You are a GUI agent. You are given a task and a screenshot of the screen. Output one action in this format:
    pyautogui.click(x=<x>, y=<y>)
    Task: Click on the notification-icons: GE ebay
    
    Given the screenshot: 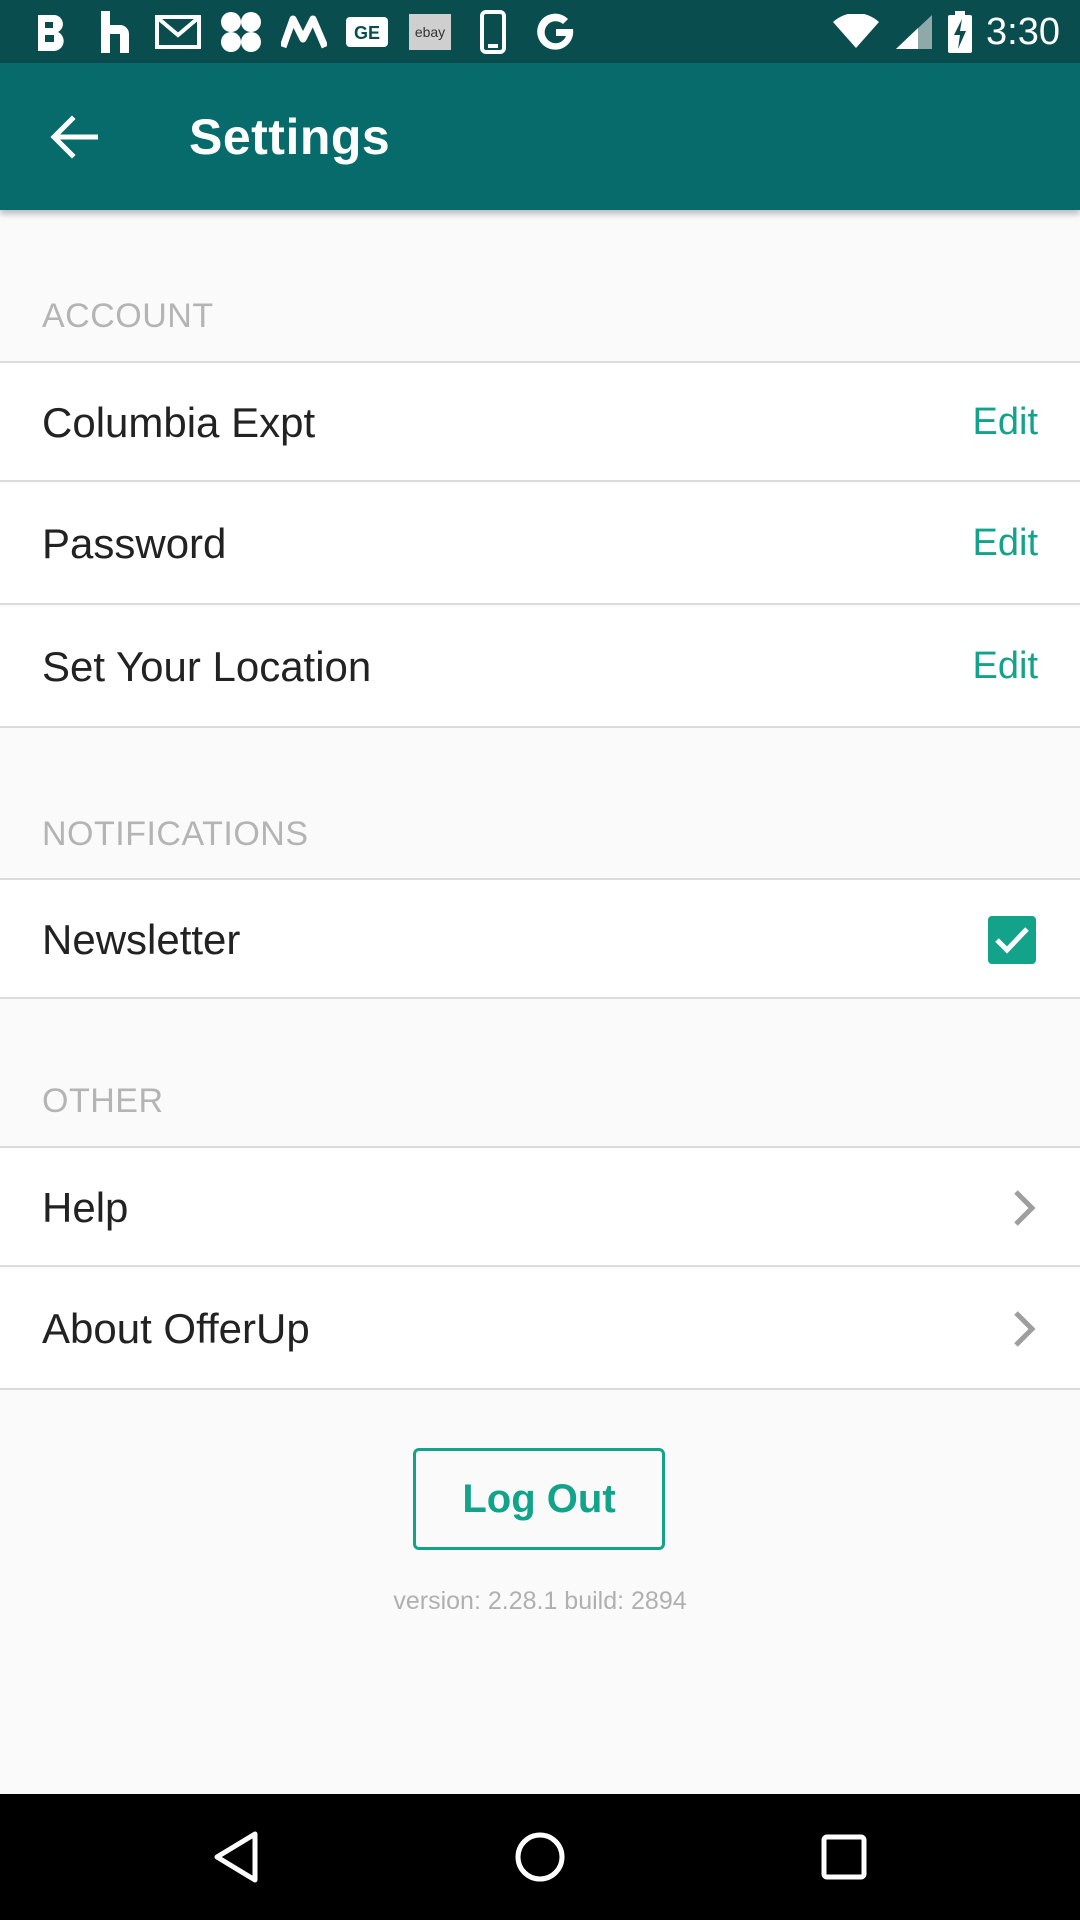 What is the action you would take?
    pyautogui.click(x=311, y=32)
    